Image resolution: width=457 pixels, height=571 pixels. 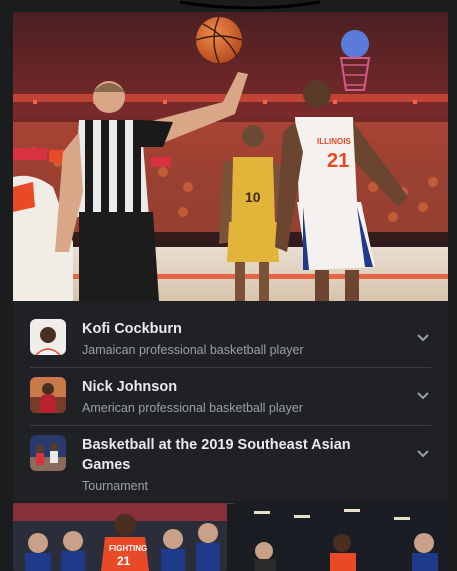 I want to click on entity-title: Kofi Cockburn, so click(x=132, y=329).